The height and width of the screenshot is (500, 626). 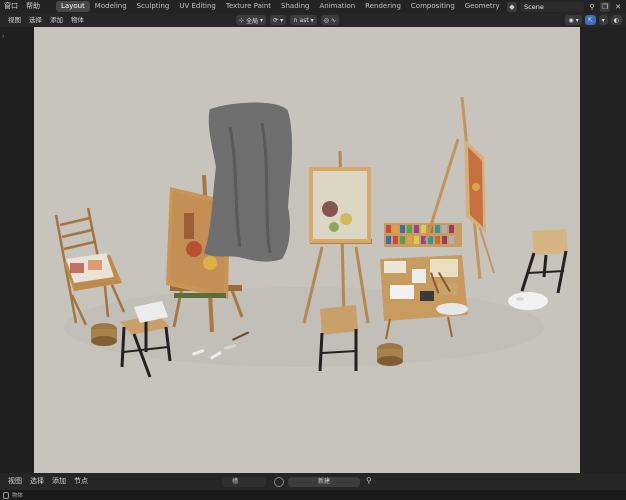 What do you see at coordinates (480, 6) in the screenshot?
I see `tab-geometry-nodes: Geometry Nodes` at bounding box center [480, 6].